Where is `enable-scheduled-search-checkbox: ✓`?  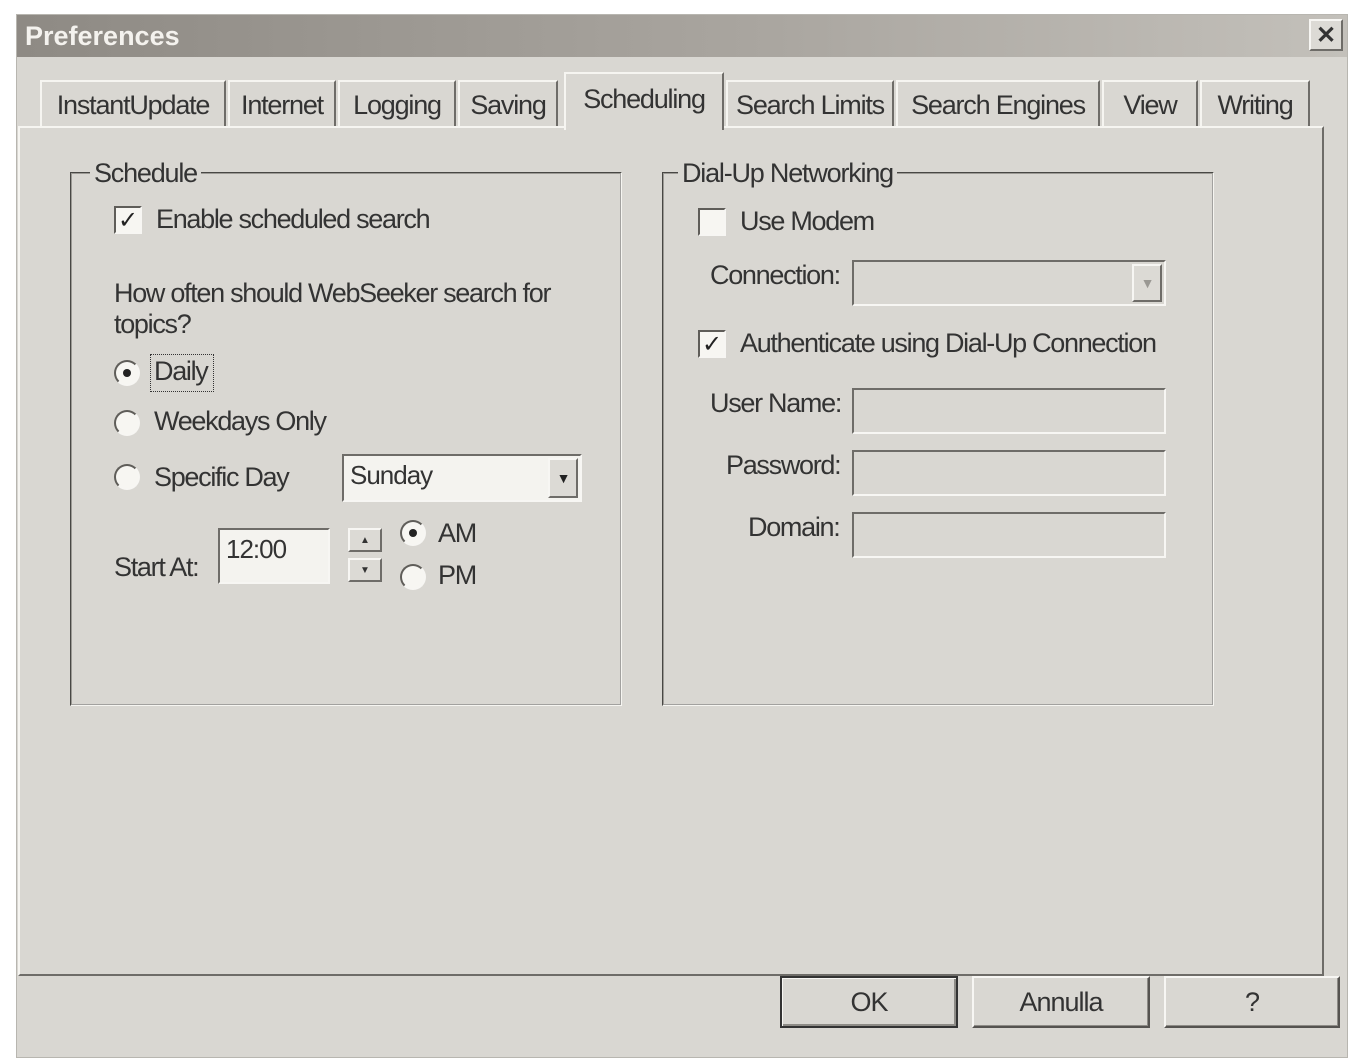
enable-scheduled-search-checkbox: ✓ is located at coordinates (128, 220).